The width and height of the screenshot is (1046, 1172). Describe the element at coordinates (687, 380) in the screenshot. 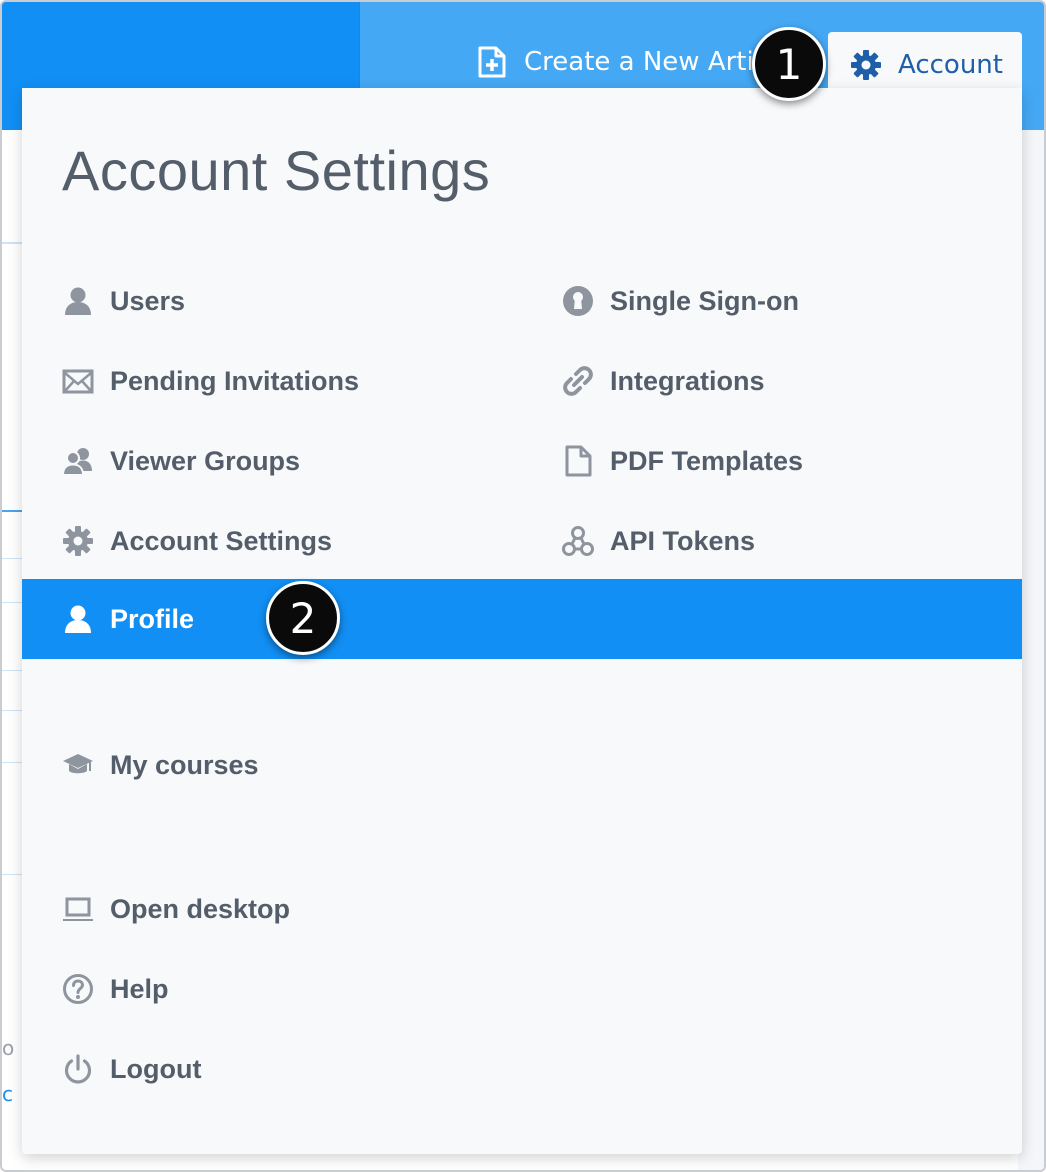

I see `menu-item-label: Integrations` at that location.